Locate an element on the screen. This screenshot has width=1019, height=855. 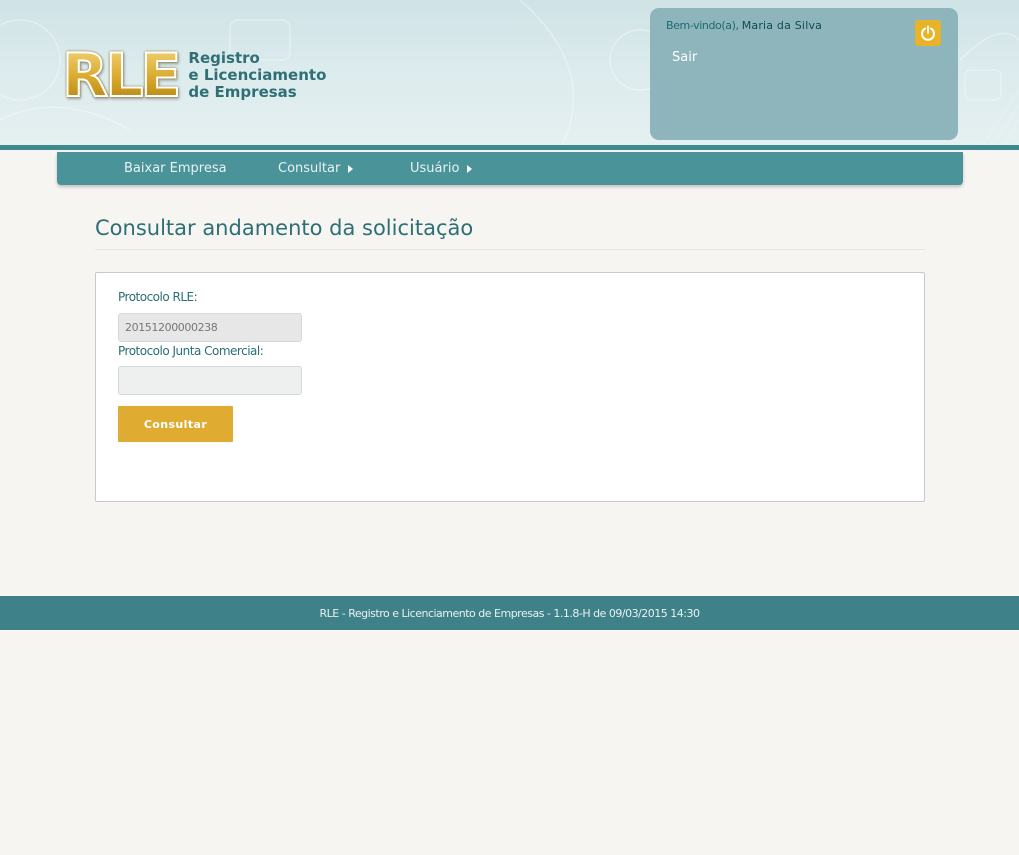
protocolo-rle-label: Protocolo RLE: is located at coordinates (158, 297).